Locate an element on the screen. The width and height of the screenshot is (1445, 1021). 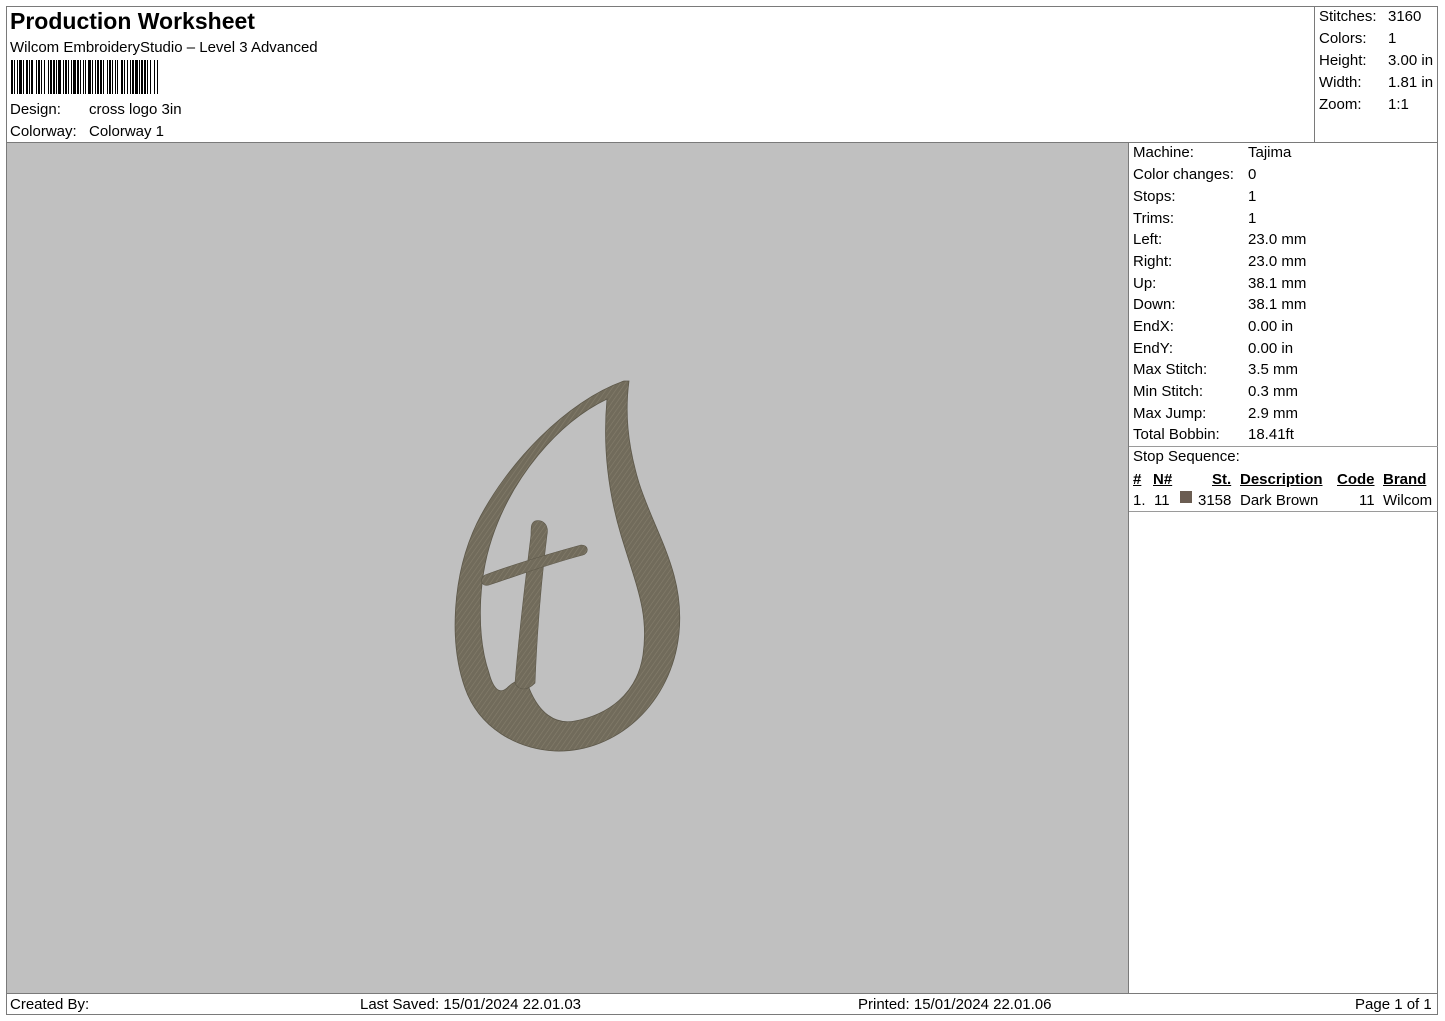
design-value: cross logo 3in is located at coordinates (135, 109).